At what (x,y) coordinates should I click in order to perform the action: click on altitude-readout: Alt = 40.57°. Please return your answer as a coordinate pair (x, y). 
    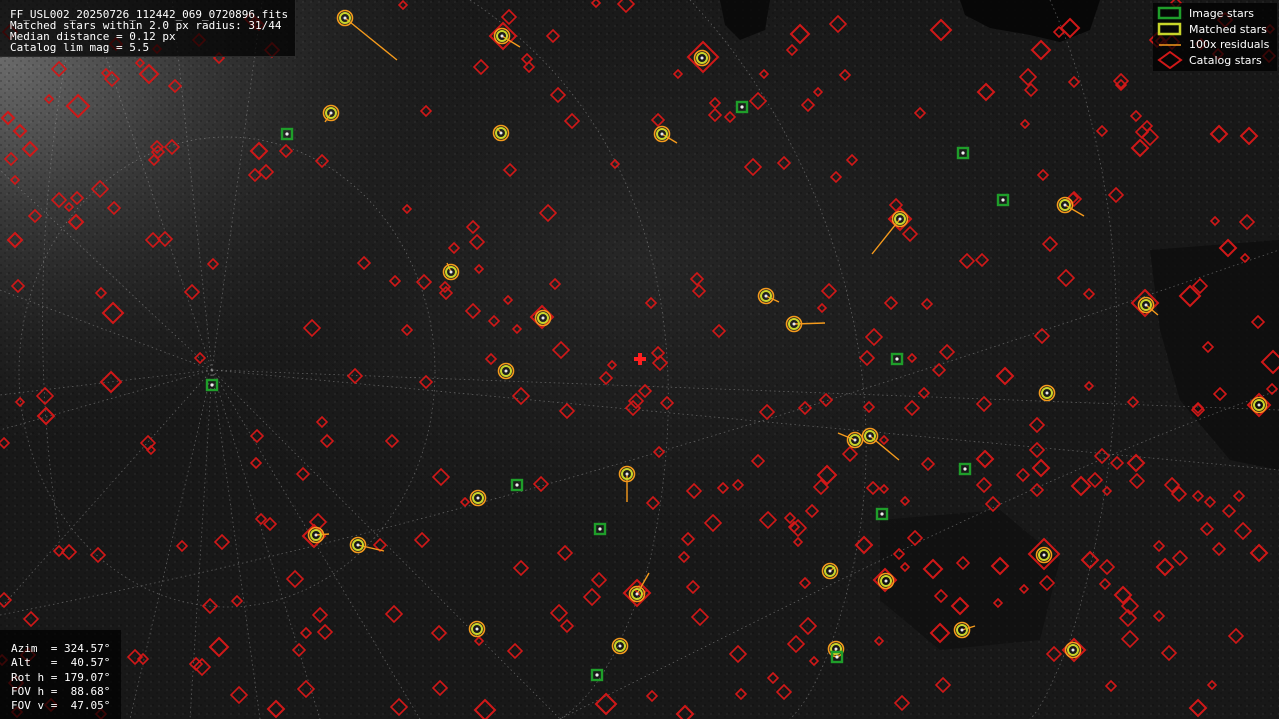
    Looking at the image, I should click on (61, 663).